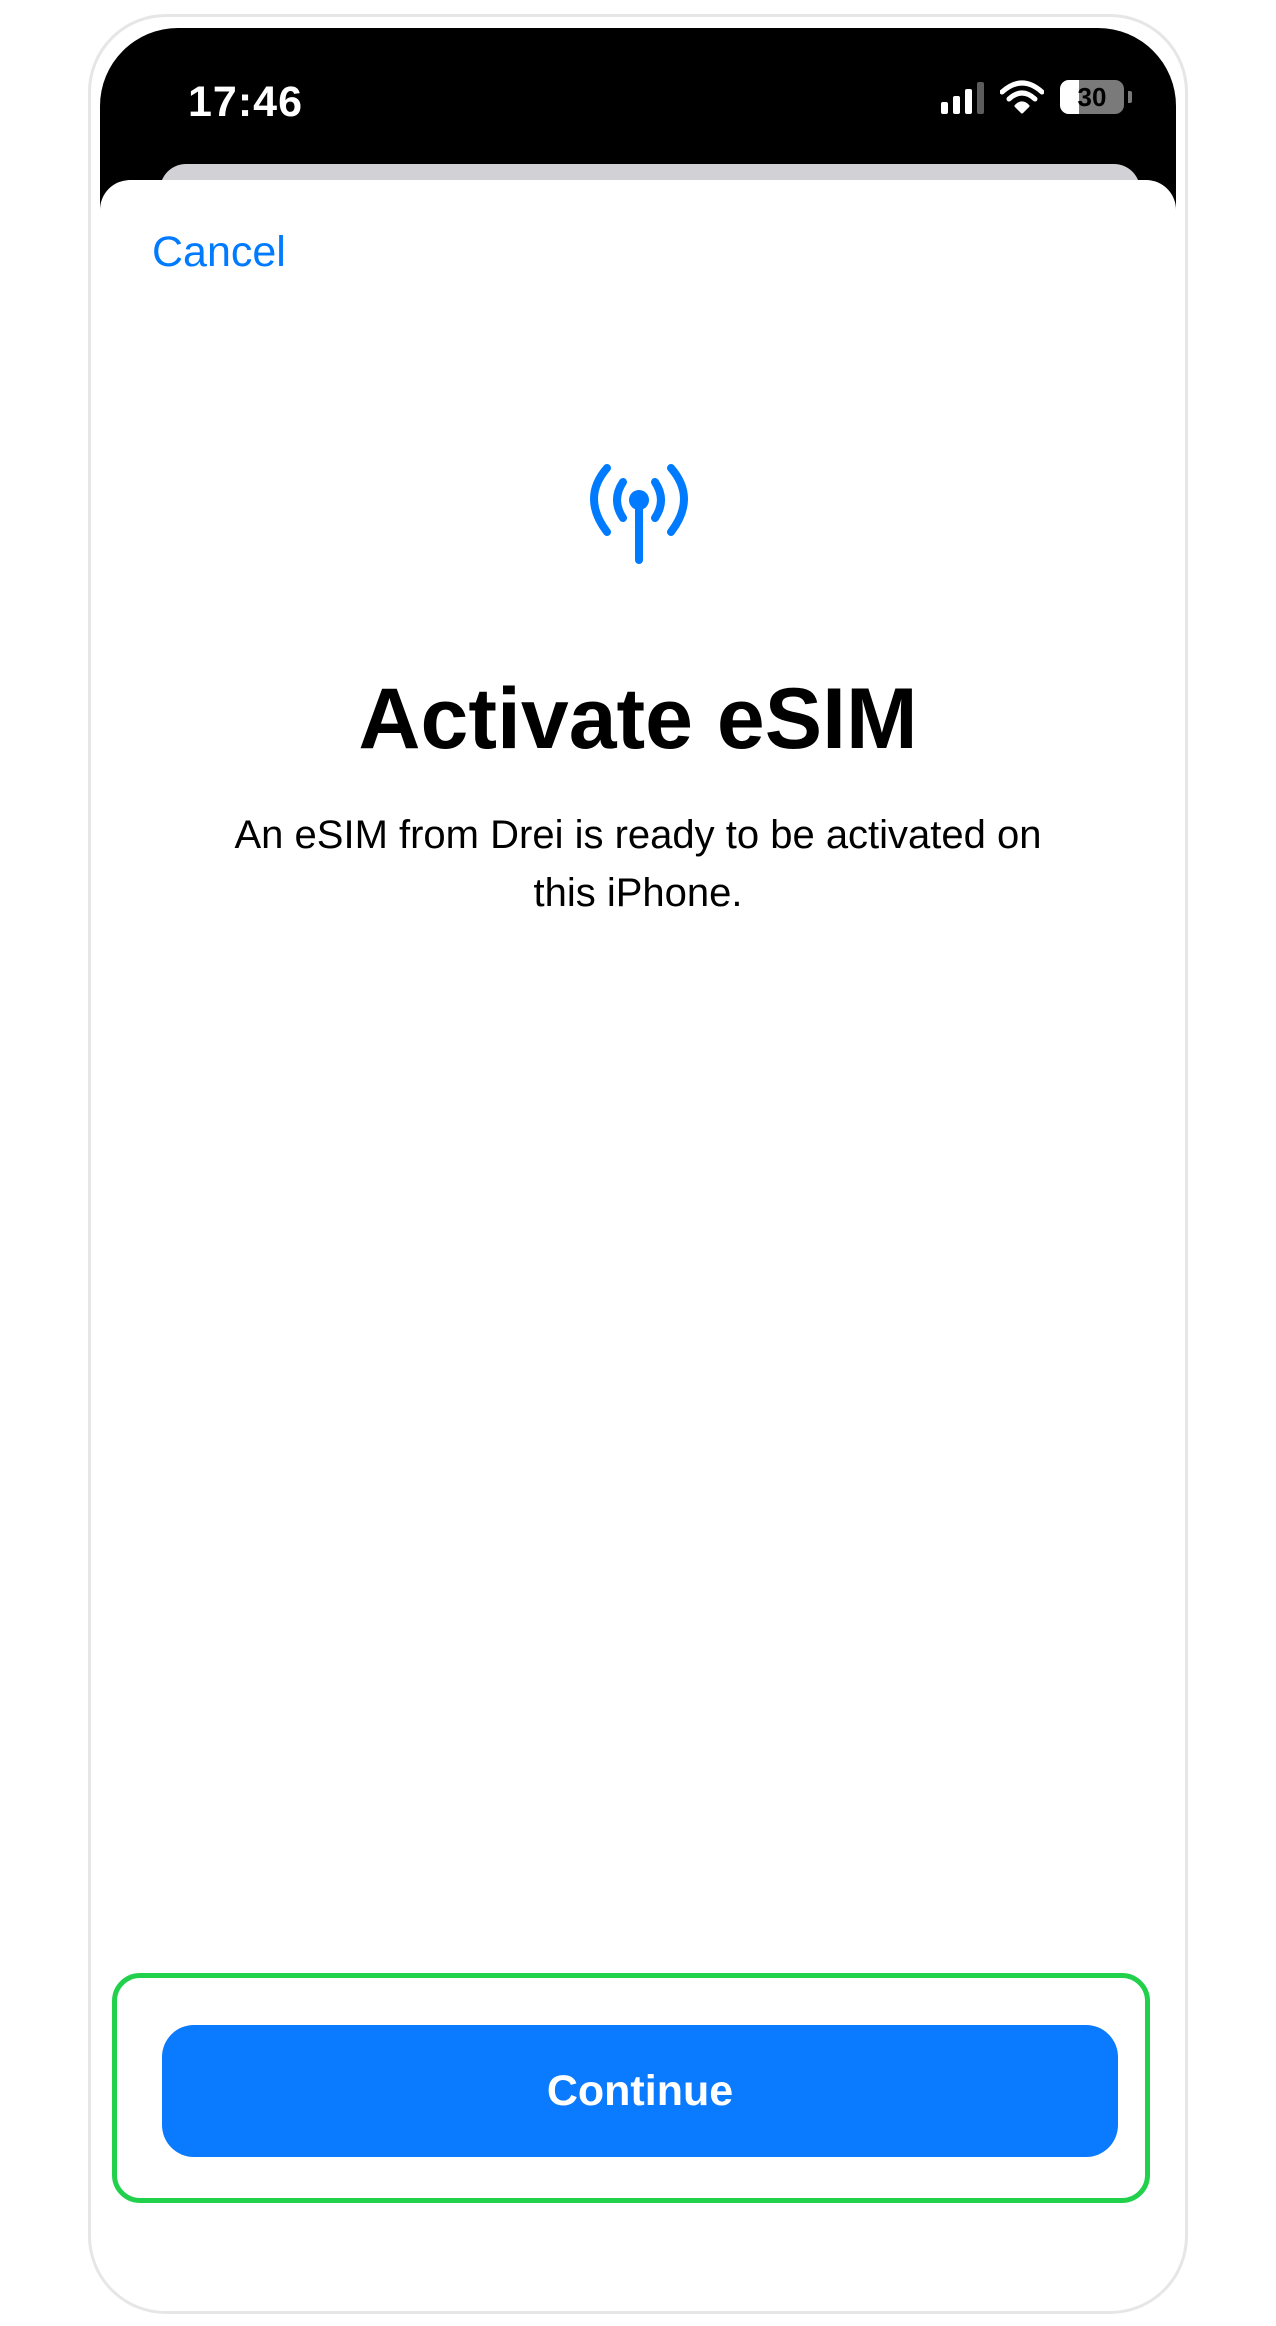 The width and height of the screenshot is (1276, 2326). Describe the element at coordinates (639, 514) in the screenshot. I see `antenna-signal-icon` at that location.